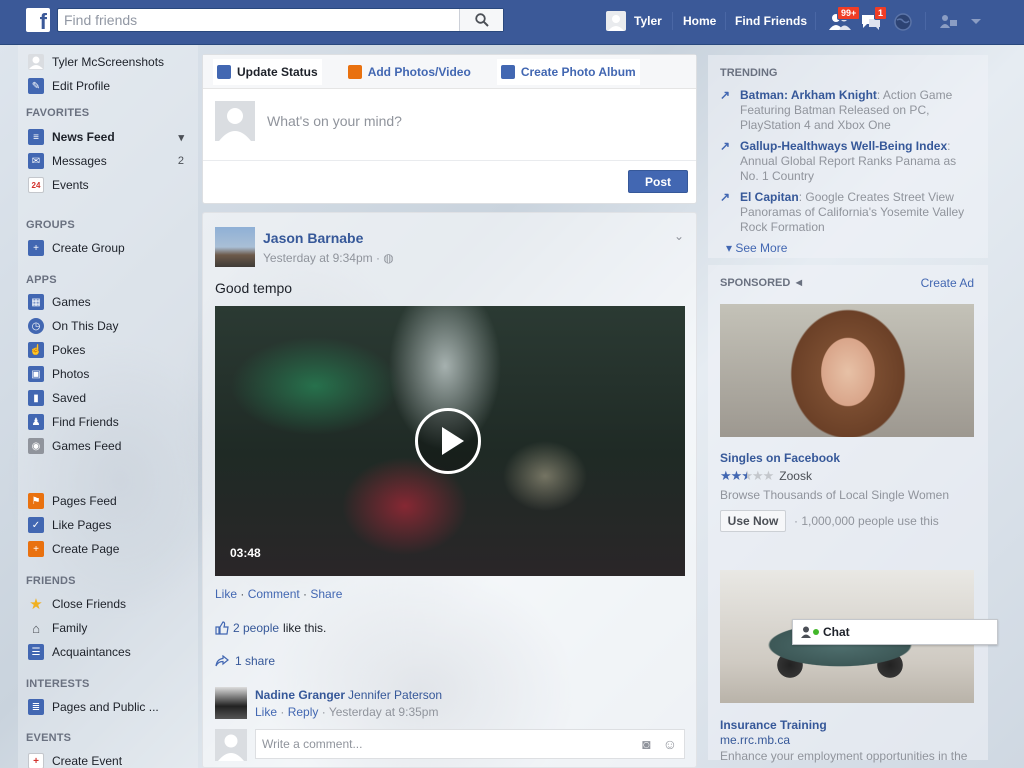 The width and height of the screenshot is (1024, 768). What do you see at coordinates (108, 398) in the screenshot?
I see `sidebar-item-saved: ▮ Saved` at bounding box center [108, 398].